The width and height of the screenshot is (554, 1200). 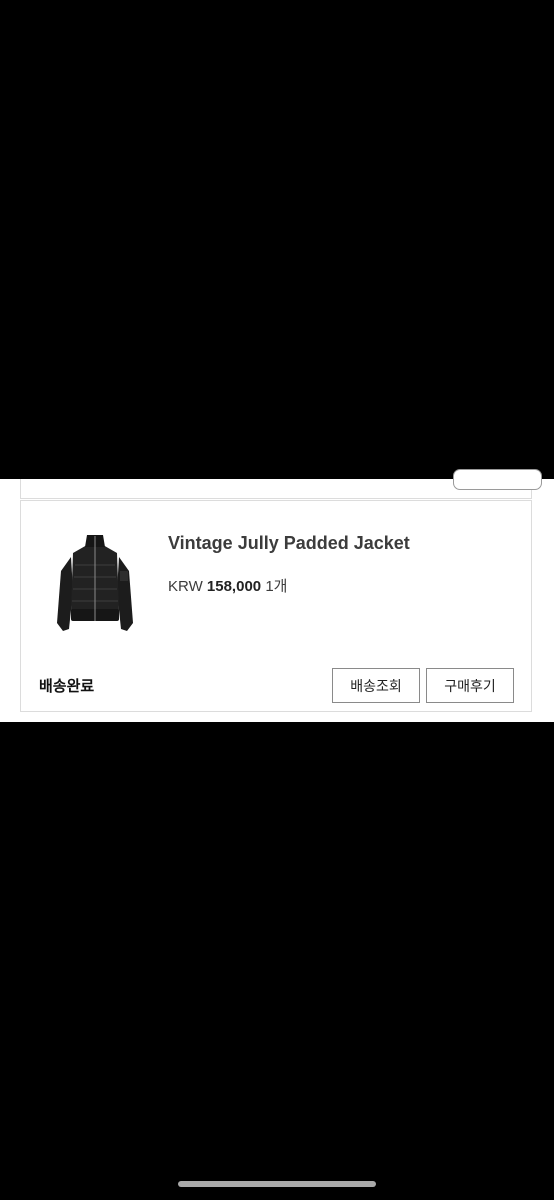 What do you see at coordinates (281, 484) in the screenshot?
I see `previous-order-card-edge` at bounding box center [281, 484].